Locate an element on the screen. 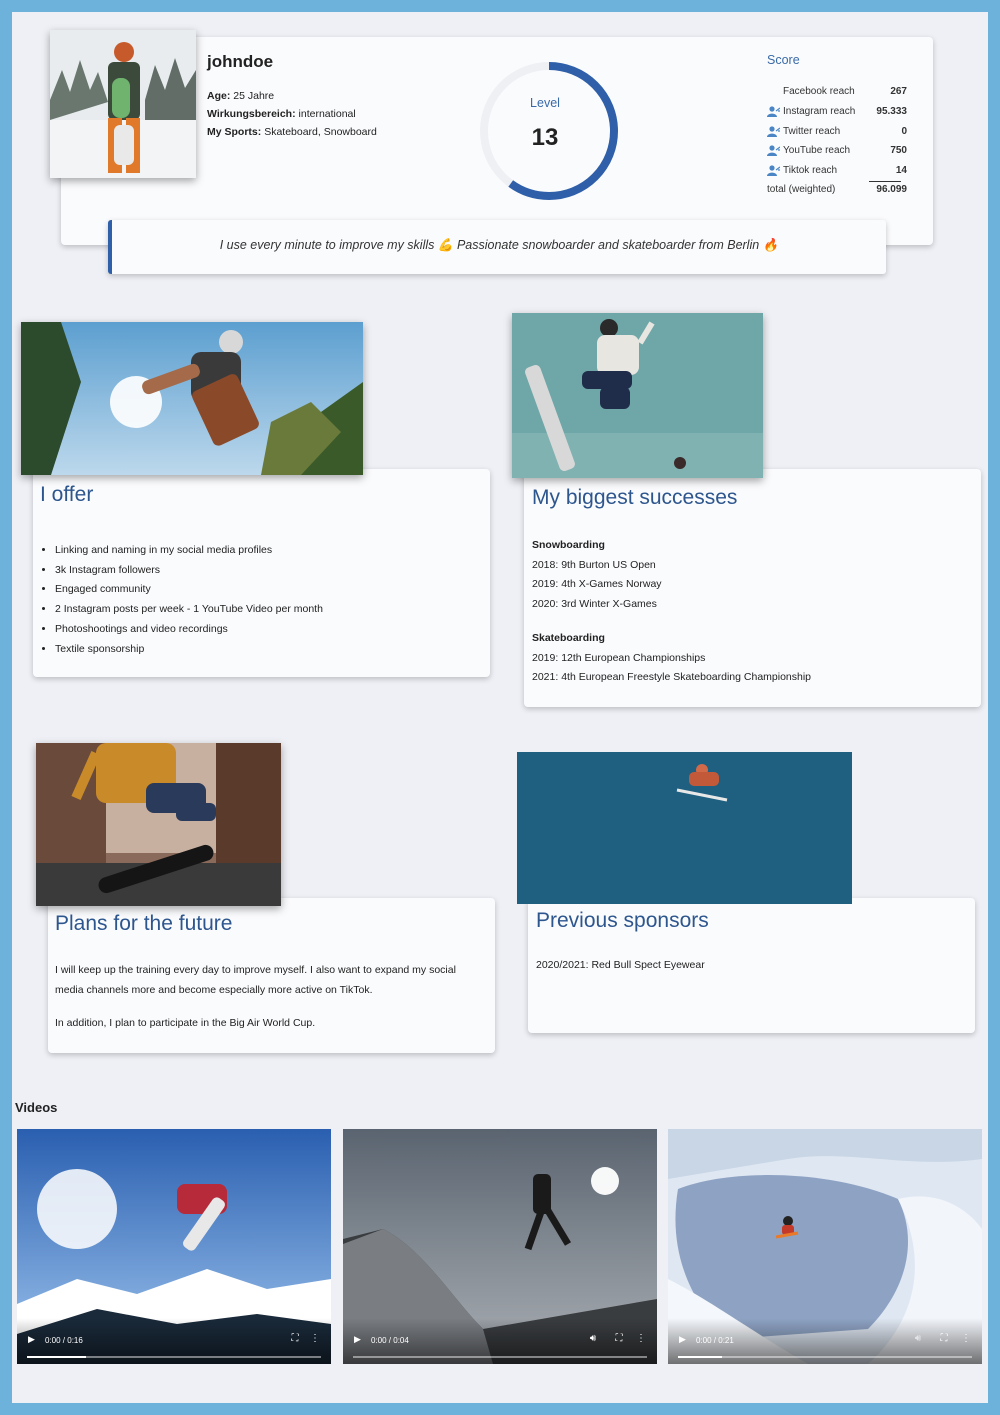 The height and width of the screenshot is (1415, 1000). video-controls: ▶ 0:00 / 0:04 🔊︎ ⛶ ⋮ is located at coordinates (500, 1341).